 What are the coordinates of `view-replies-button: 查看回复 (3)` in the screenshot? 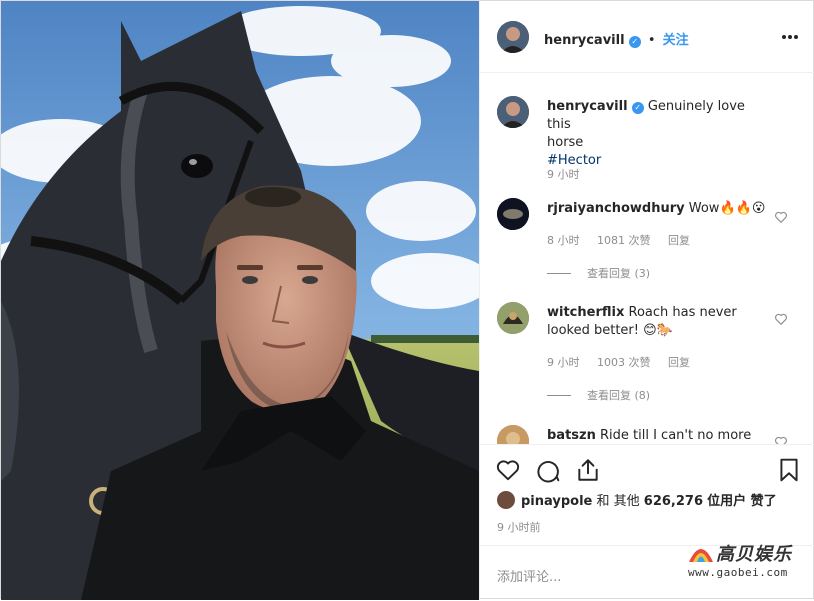 It's located at (598, 273).